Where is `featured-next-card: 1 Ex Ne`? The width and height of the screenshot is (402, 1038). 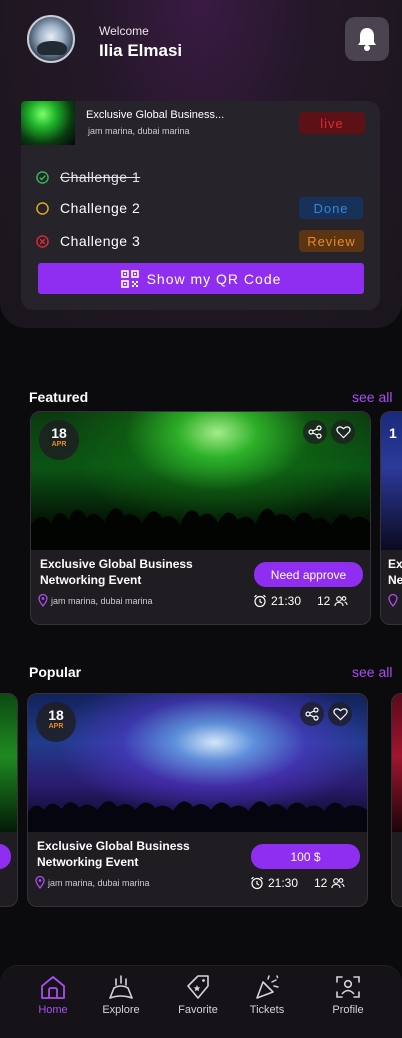
featured-next-card: 1 Ex Ne is located at coordinates (391, 518).